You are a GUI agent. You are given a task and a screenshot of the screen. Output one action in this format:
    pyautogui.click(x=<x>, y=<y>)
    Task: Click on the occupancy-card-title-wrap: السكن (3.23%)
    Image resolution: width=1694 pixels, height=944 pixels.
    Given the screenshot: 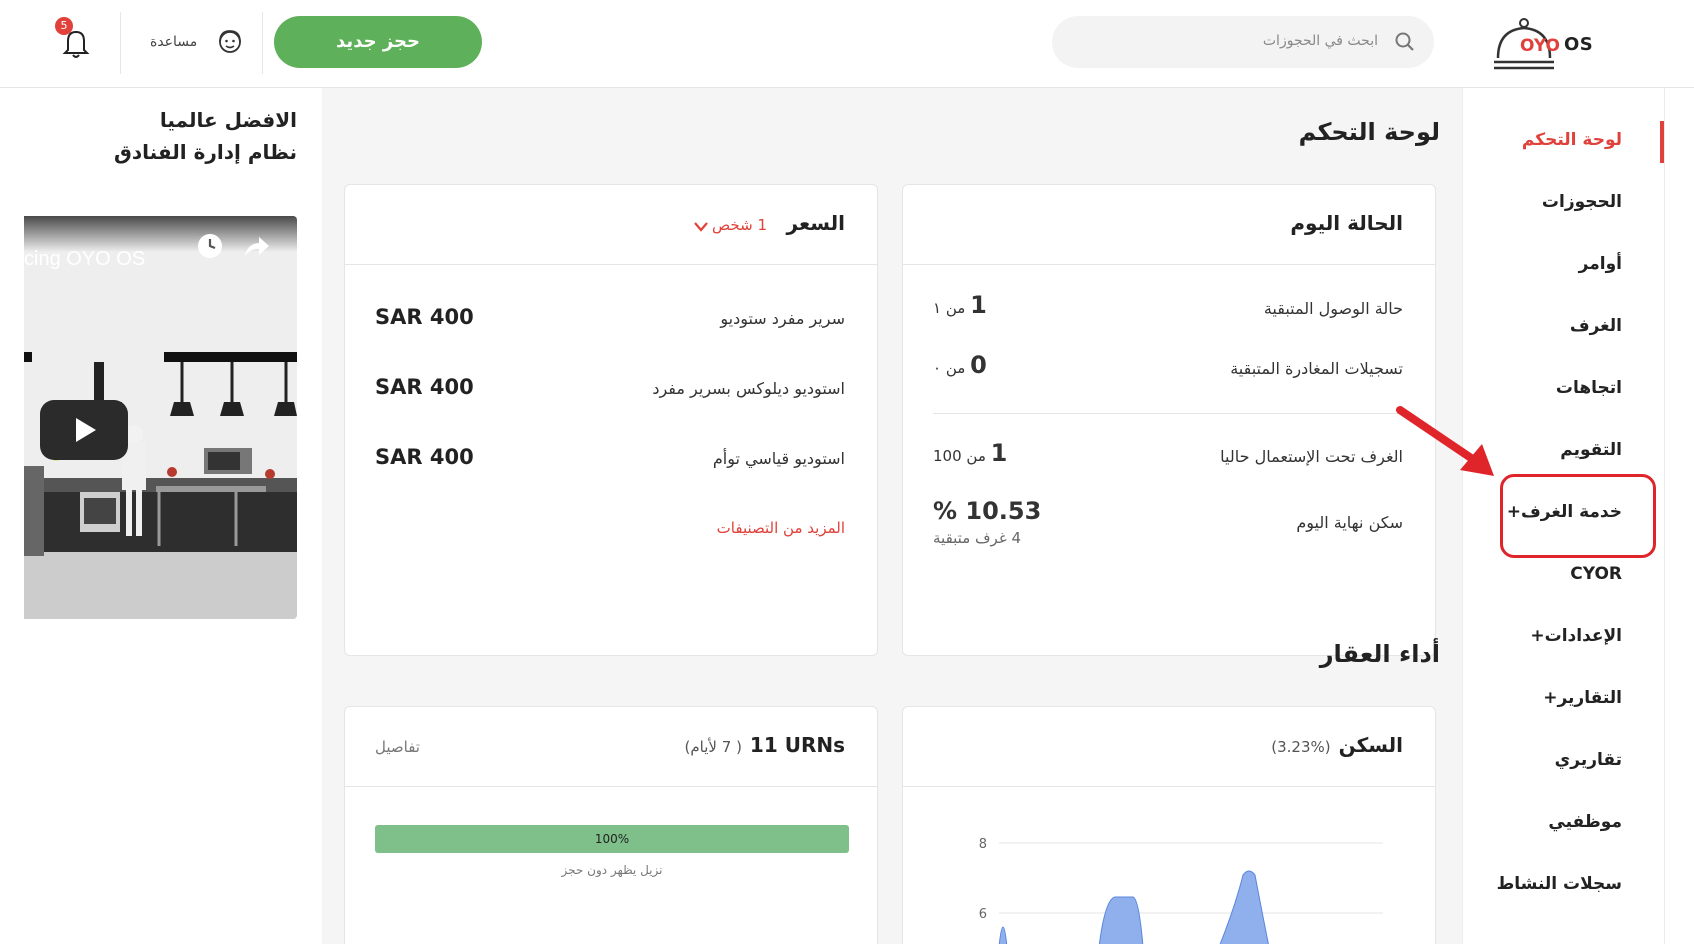 What is the action you would take?
    pyautogui.click(x=1337, y=745)
    